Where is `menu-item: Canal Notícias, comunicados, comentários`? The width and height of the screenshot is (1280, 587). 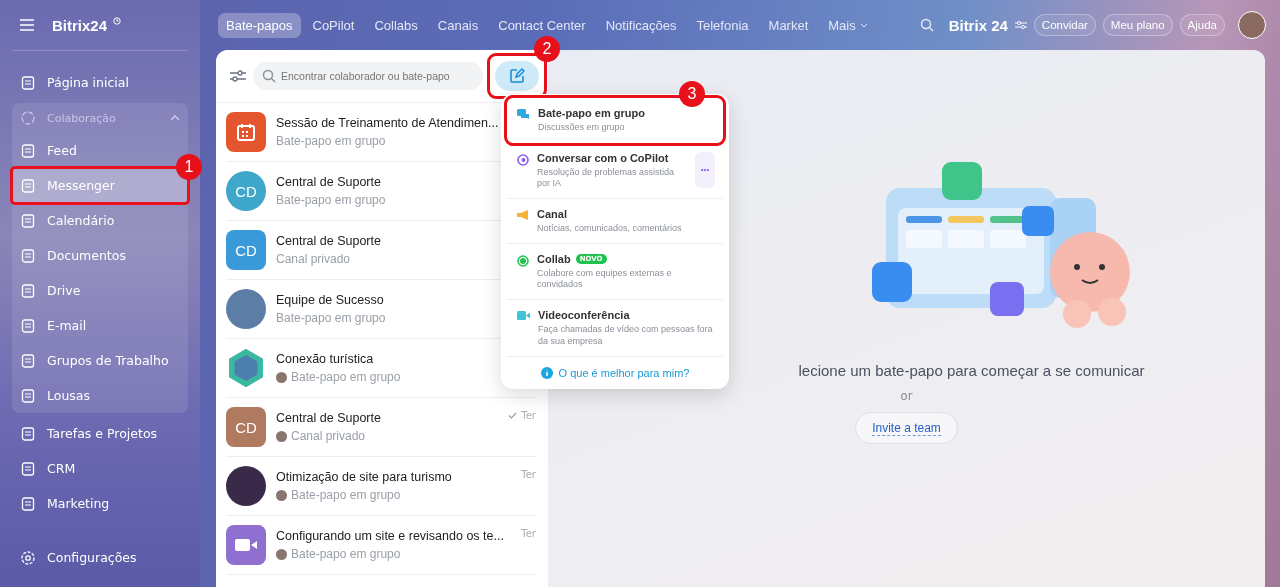
menu-item: Canal Notícias, comunicados, comentários is located at coordinates (615, 221).